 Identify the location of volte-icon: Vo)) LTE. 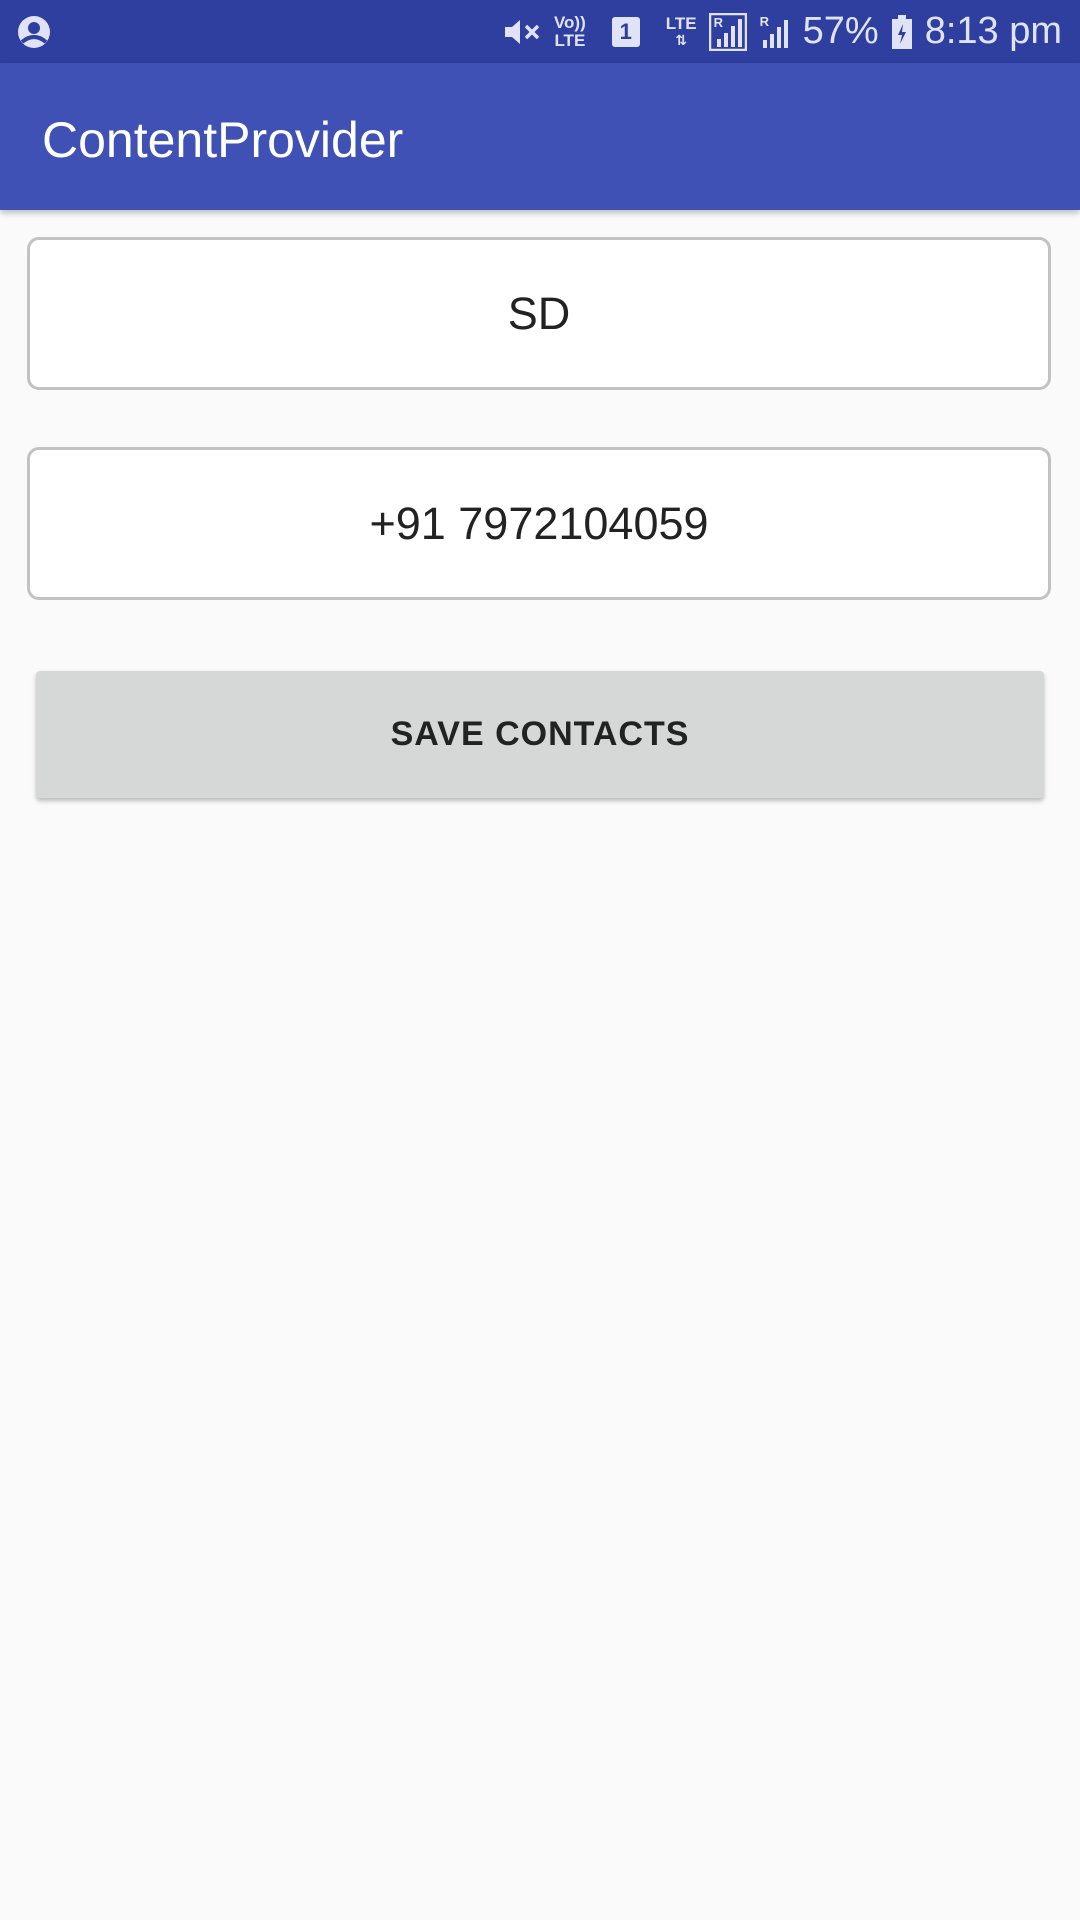
(569, 31).